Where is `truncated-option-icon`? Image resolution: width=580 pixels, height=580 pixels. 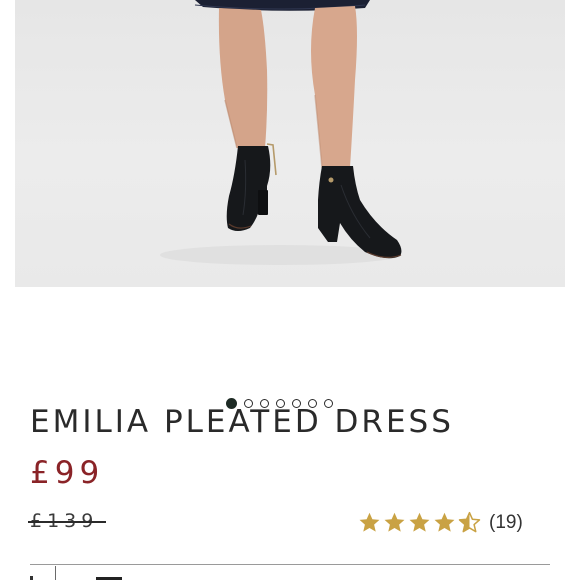
truncated-option-icon is located at coordinates (31, 578).